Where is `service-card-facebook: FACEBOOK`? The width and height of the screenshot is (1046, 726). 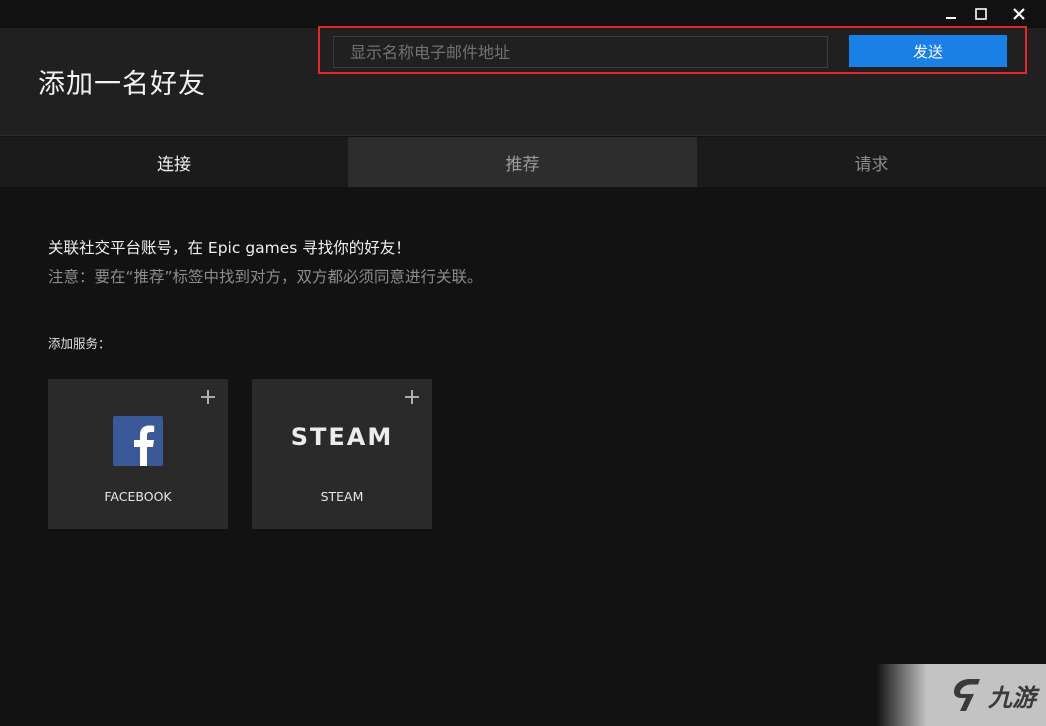 service-card-facebook: FACEBOOK is located at coordinates (138, 454).